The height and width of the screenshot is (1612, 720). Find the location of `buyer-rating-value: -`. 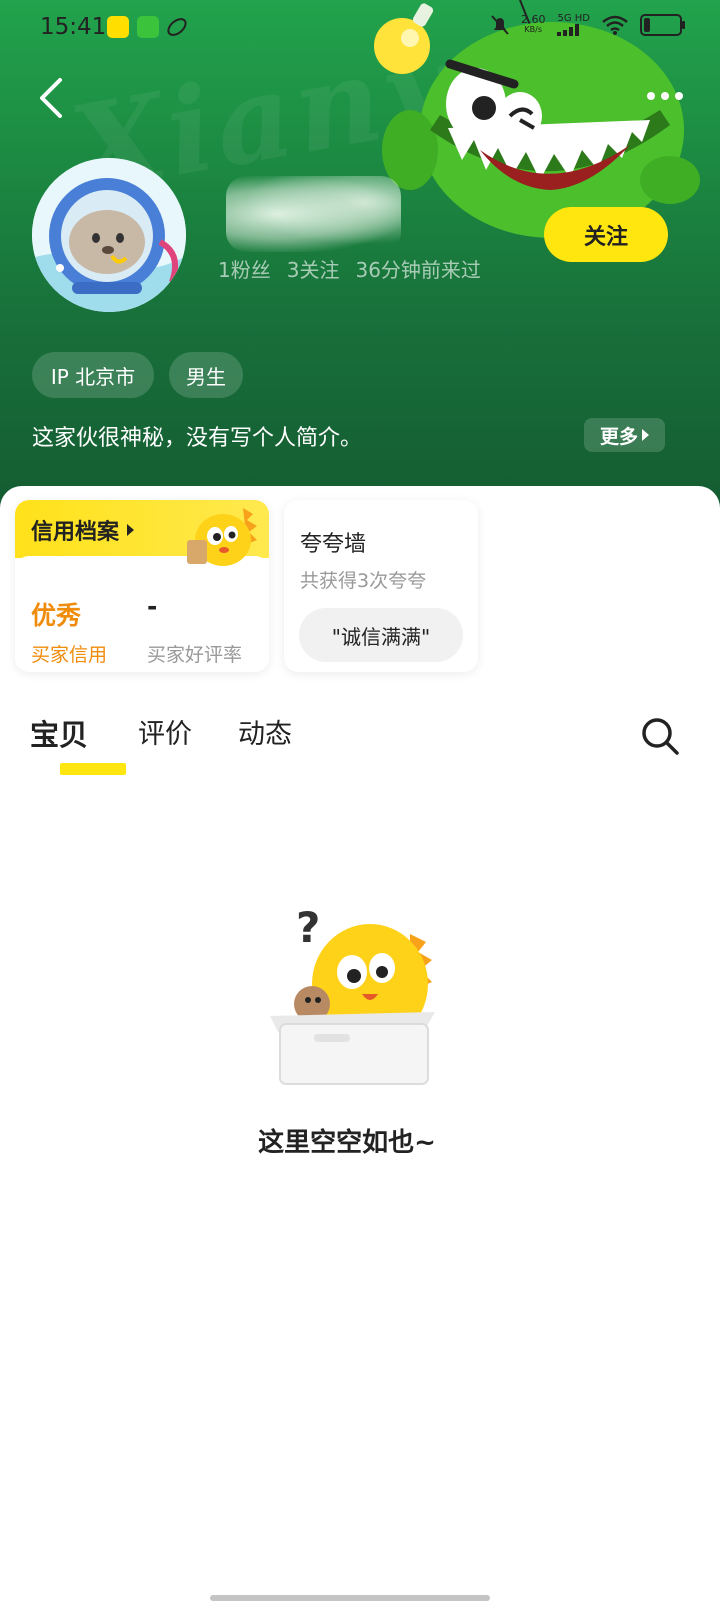

buyer-rating-value: - is located at coordinates (152, 606).